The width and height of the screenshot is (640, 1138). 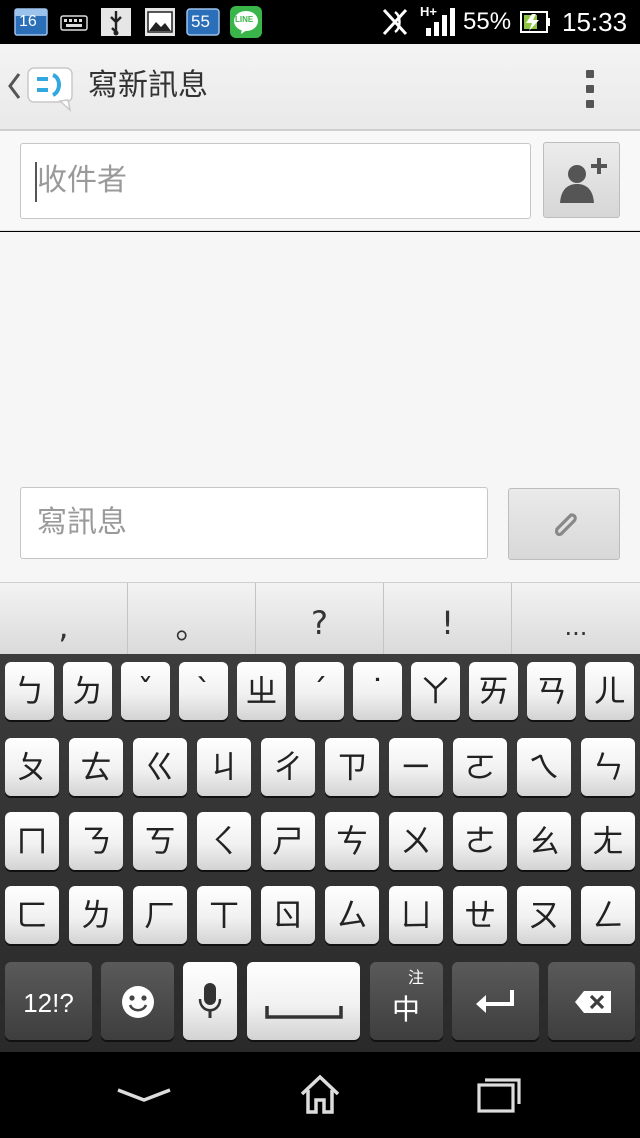 What do you see at coordinates (244, 19) in the screenshot?
I see `line-badge-text: LINE` at bounding box center [244, 19].